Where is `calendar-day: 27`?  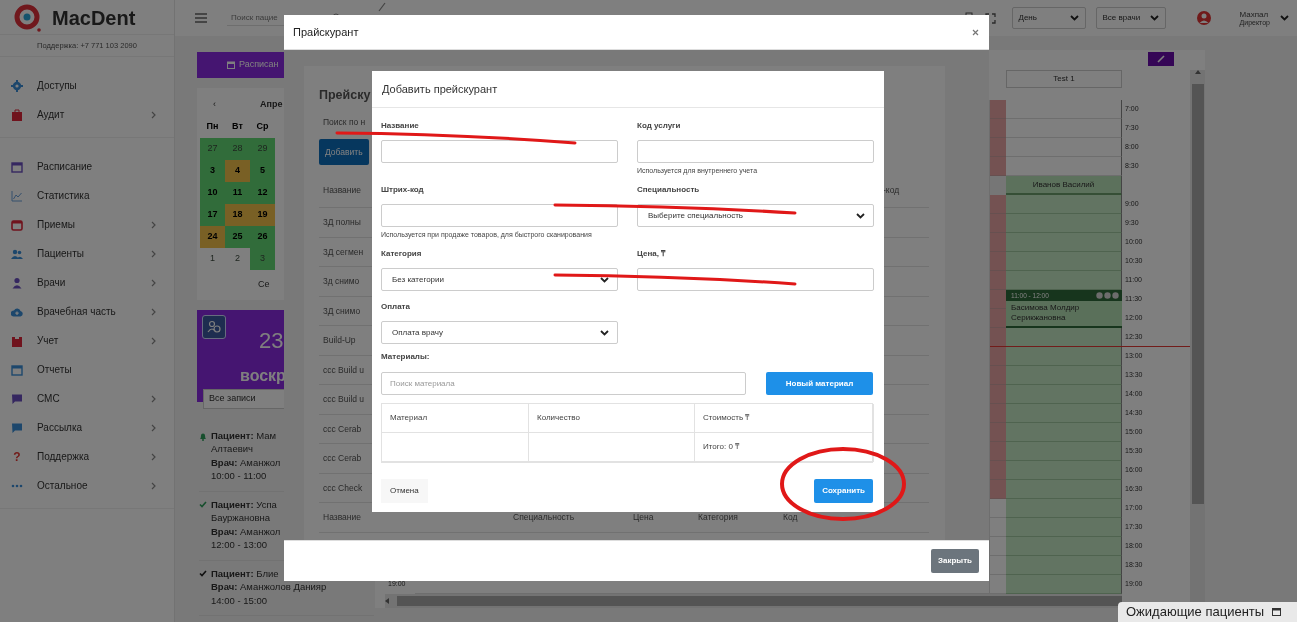
calendar-day: 27 is located at coordinates (212, 149).